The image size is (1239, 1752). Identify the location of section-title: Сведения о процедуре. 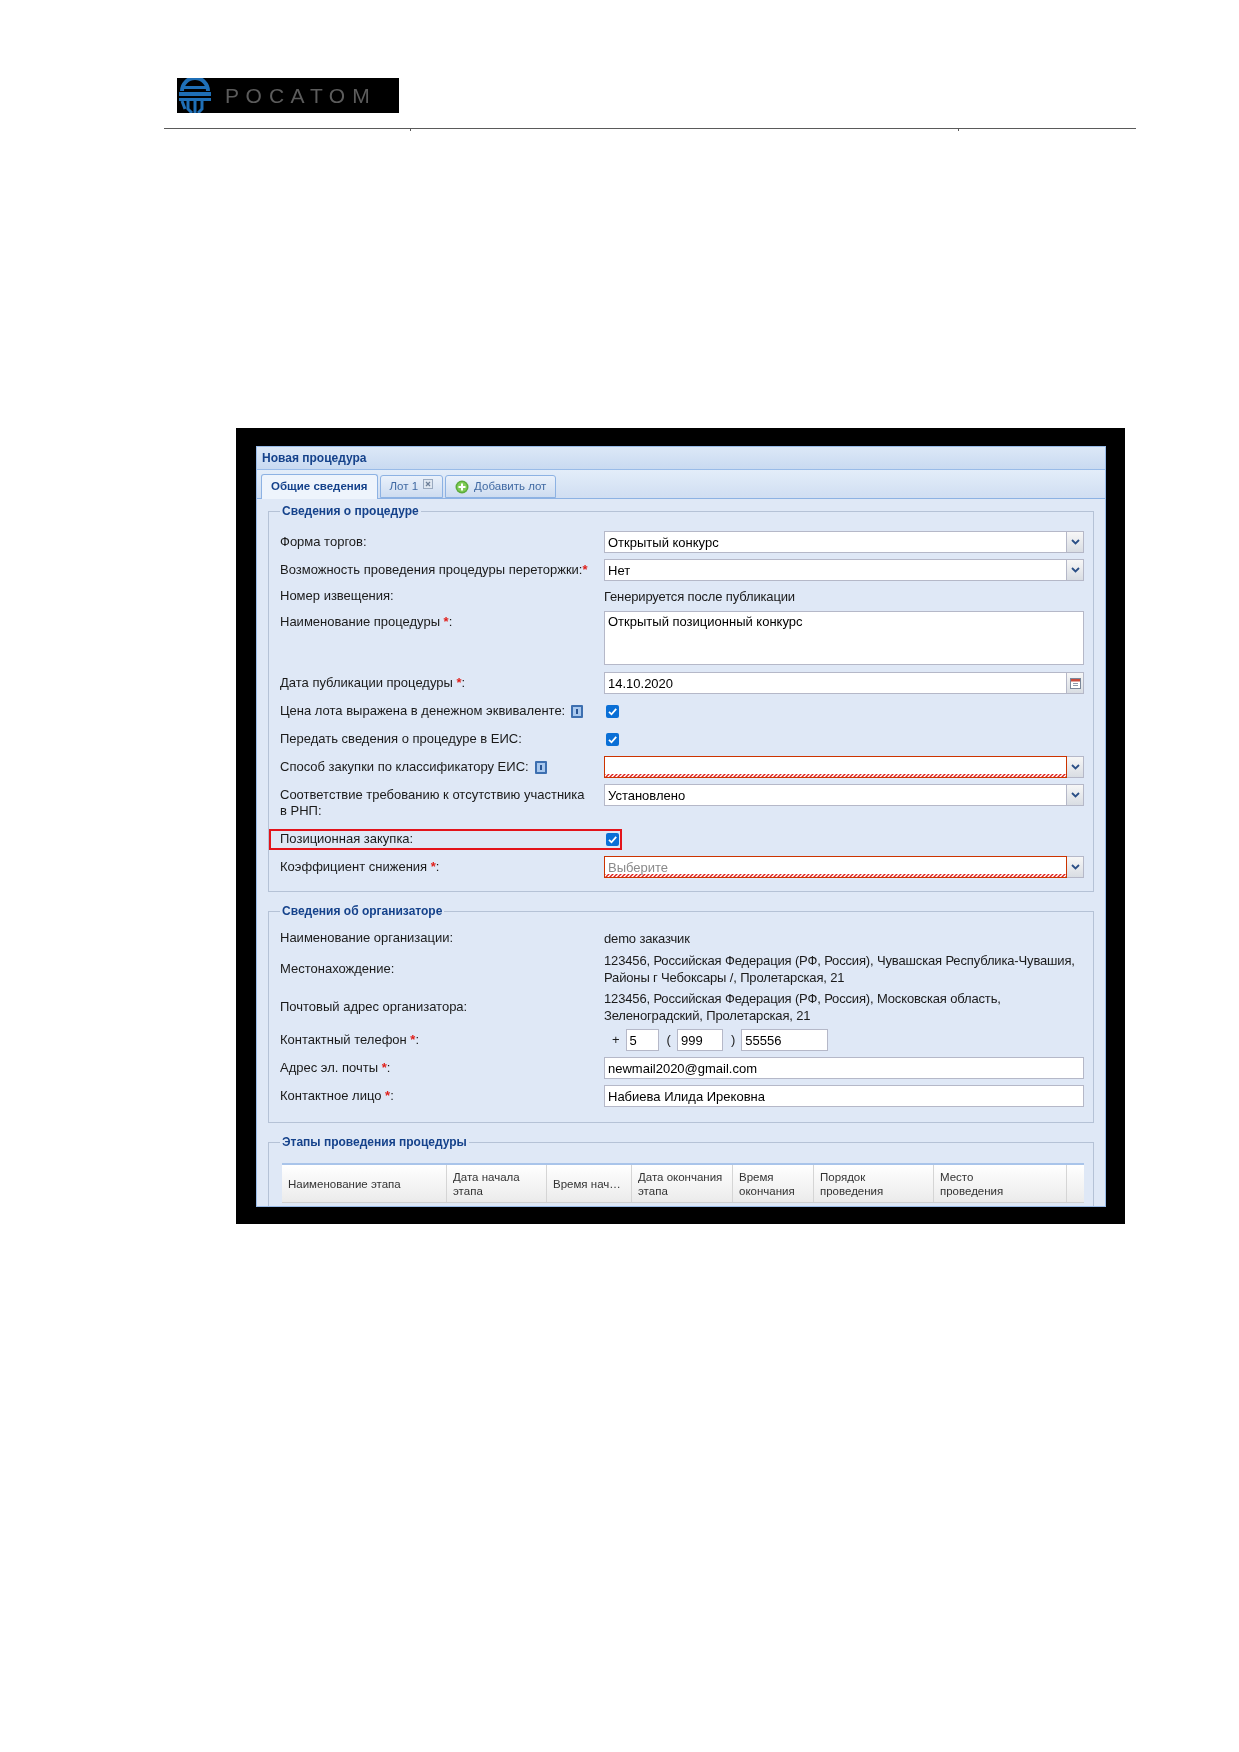
(350, 511).